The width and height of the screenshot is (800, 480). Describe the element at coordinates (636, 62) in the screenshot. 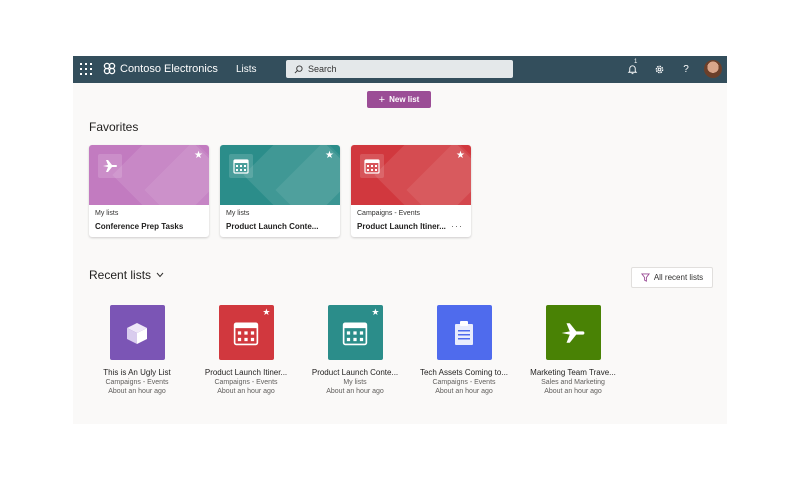

I see `notification-count: 1` at that location.